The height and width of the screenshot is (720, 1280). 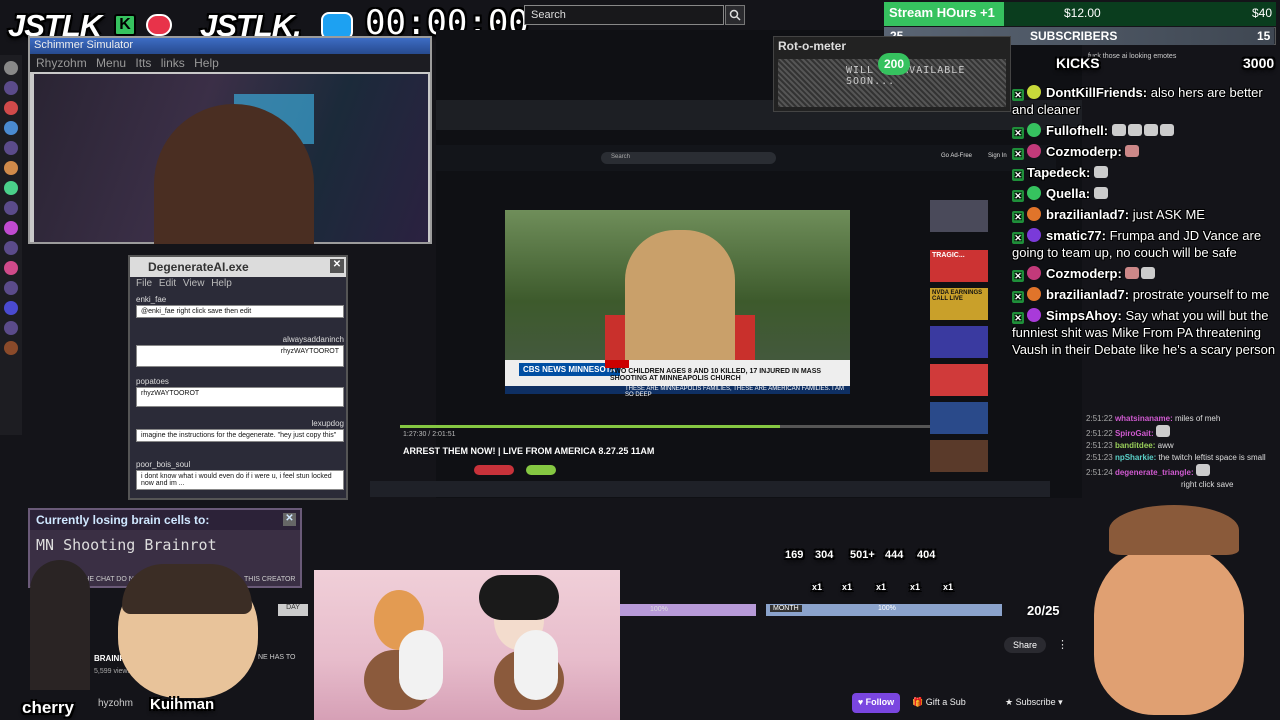 What do you see at coordinates (1146, 130) in the screenshot?
I see `chat-message: ✕ Fullofhell:` at bounding box center [1146, 130].